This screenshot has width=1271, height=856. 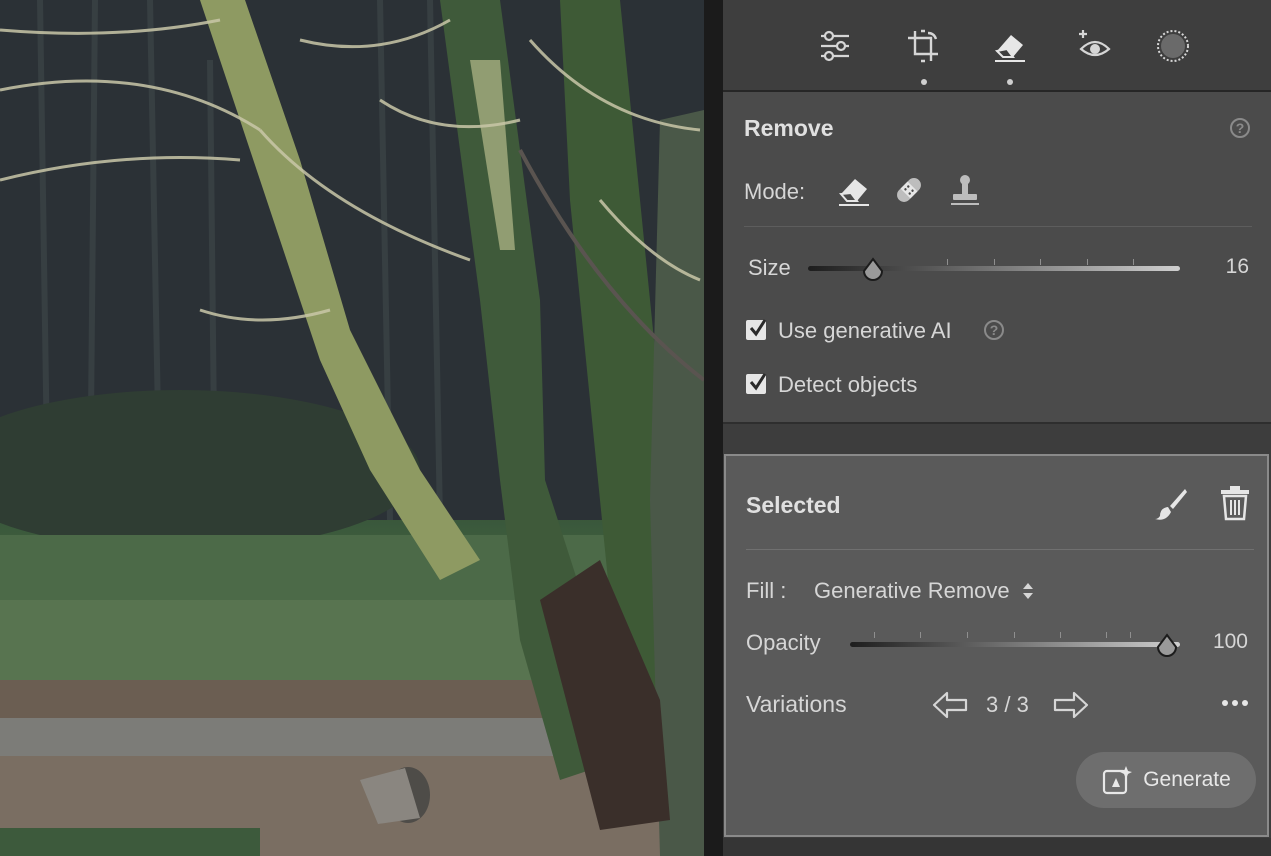 What do you see at coordinates (998, 226) in the screenshot?
I see `remove-divider` at bounding box center [998, 226].